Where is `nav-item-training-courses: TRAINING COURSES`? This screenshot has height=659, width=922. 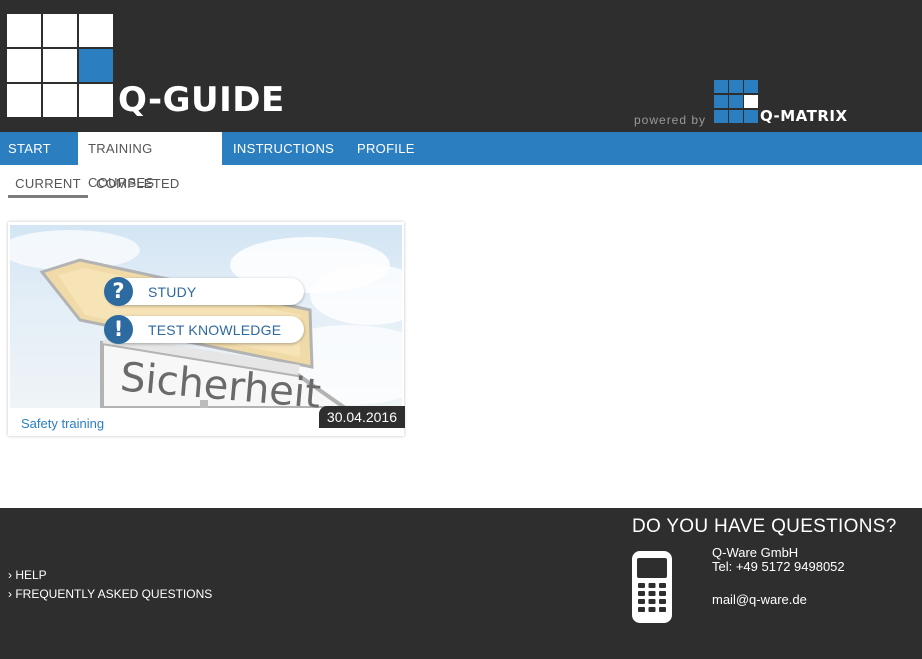
nav-item-training-courses: TRAINING COURSES is located at coordinates (150, 161).